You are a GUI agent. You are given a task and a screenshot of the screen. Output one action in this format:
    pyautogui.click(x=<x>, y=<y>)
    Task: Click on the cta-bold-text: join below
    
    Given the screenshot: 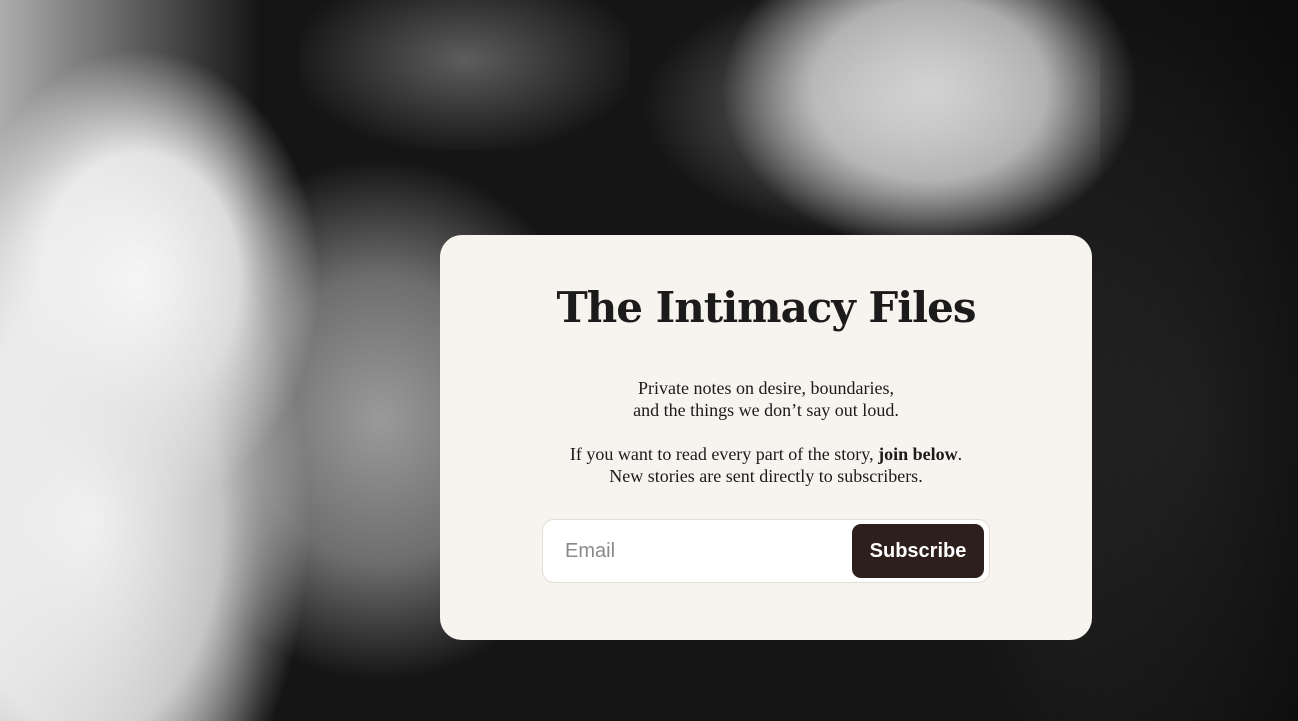 What is the action you would take?
    pyautogui.click(x=918, y=454)
    